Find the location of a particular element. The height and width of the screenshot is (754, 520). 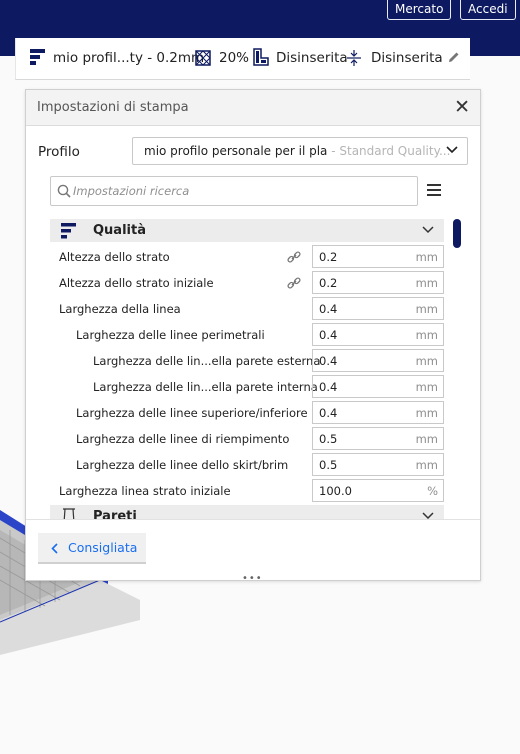

panel-title: Impostazioni di stampa is located at coordinates (113, 107).